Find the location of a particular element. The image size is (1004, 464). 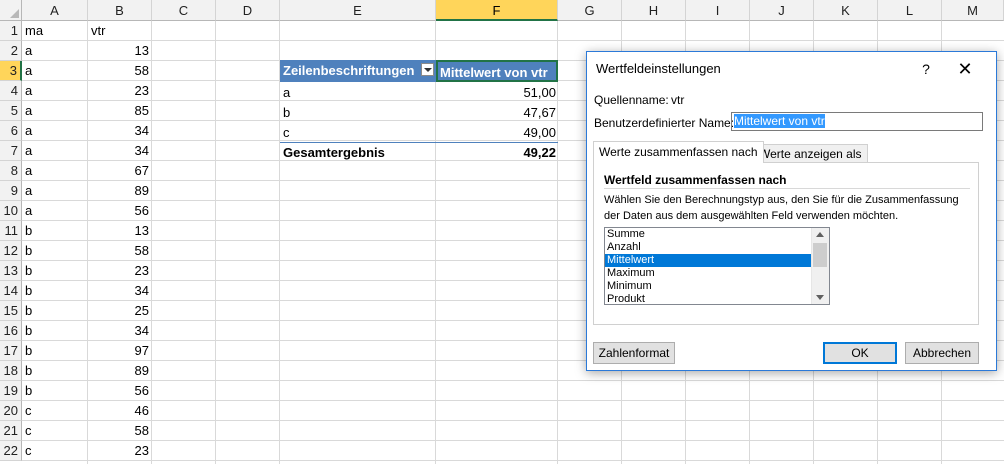

custom-name-input: Mittelwert von vtr is located at coordinates (857, 121).